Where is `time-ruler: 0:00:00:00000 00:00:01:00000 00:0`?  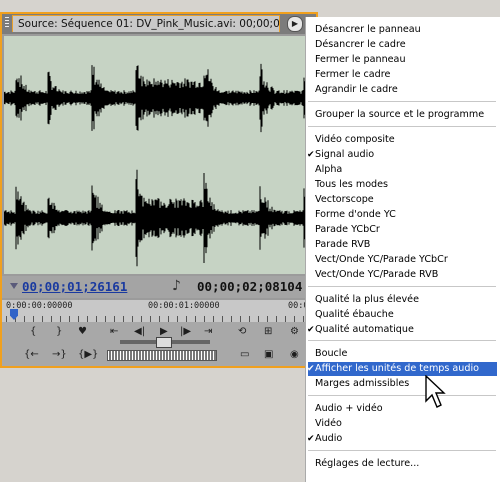
time-ruler: 0:00:00:00000 00:00:01:00000 00:0 is located at coordinates (159, 311).